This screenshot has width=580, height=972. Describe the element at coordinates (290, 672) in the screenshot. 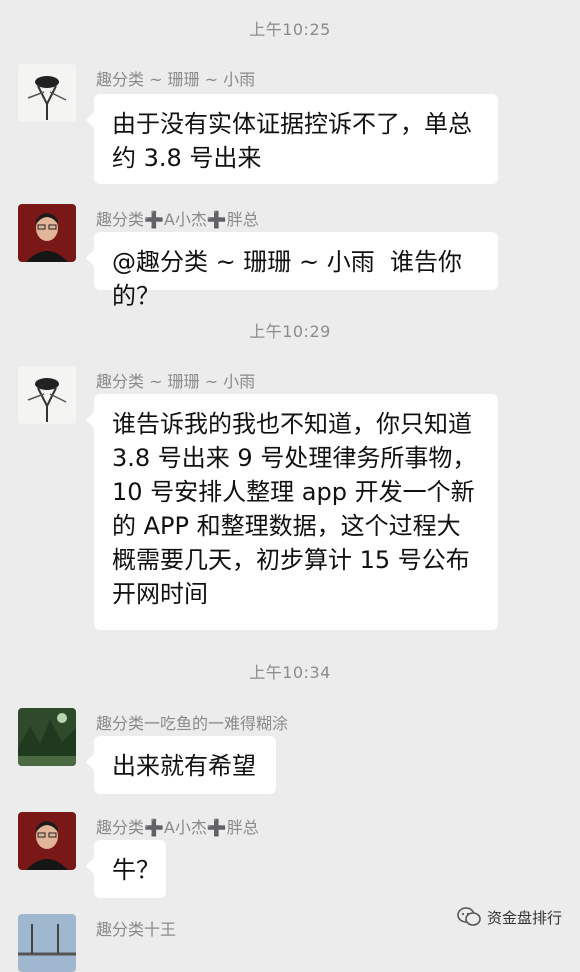

I see `timestamp: 上午10:34` at that location.